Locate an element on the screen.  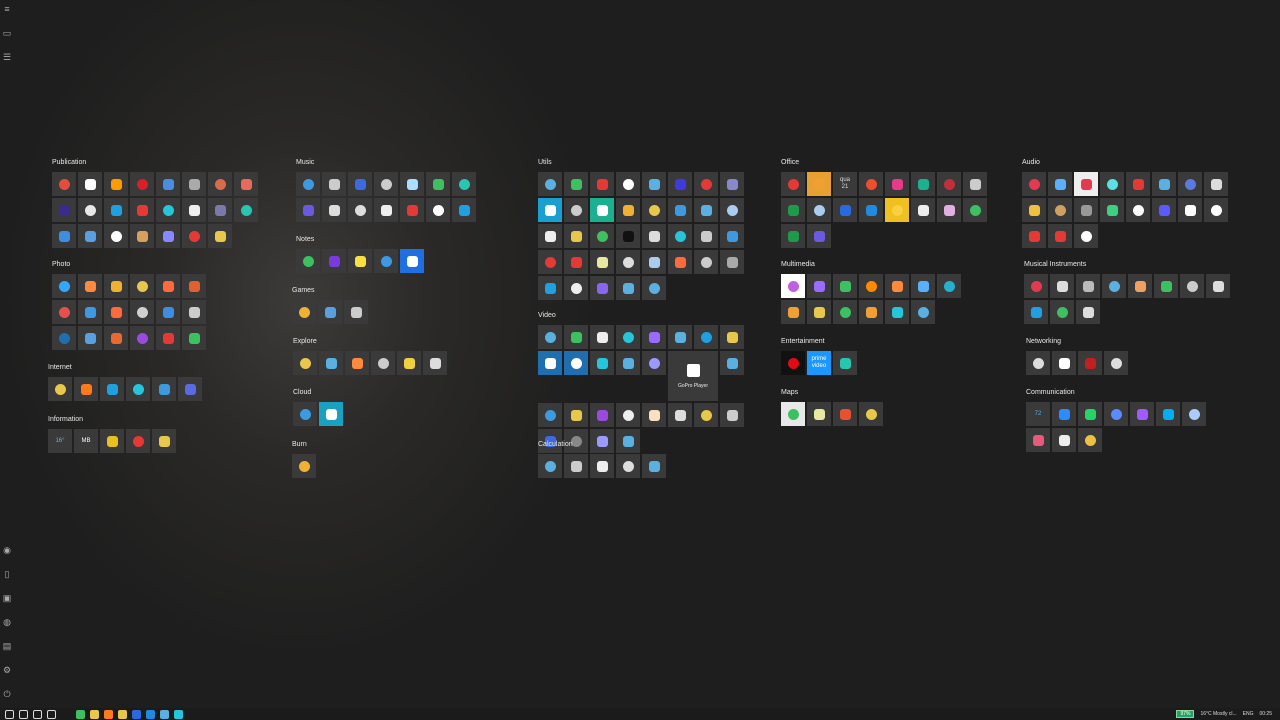
group-title: Photo is located at coordinates (130, 265).